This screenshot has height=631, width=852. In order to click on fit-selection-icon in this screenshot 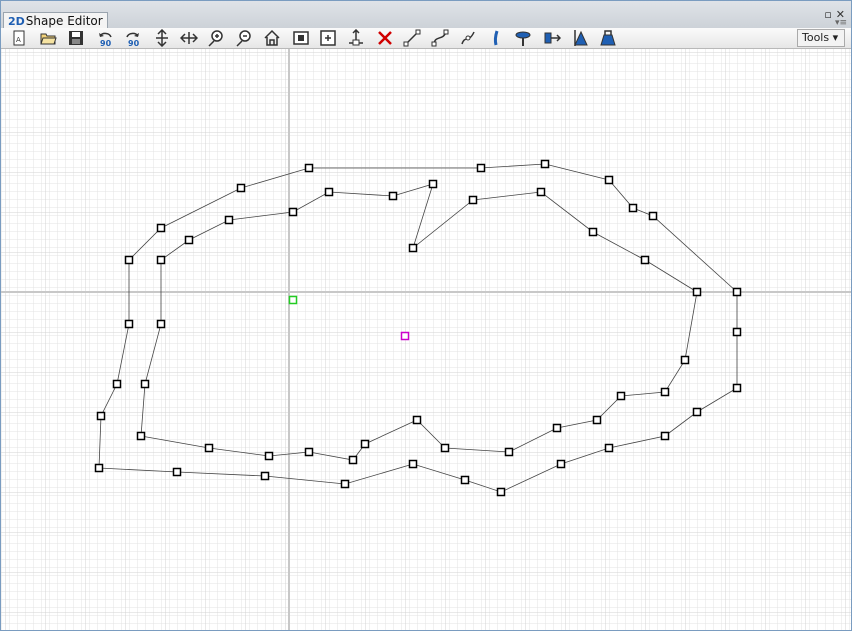, I will do `click(301, 38)`.